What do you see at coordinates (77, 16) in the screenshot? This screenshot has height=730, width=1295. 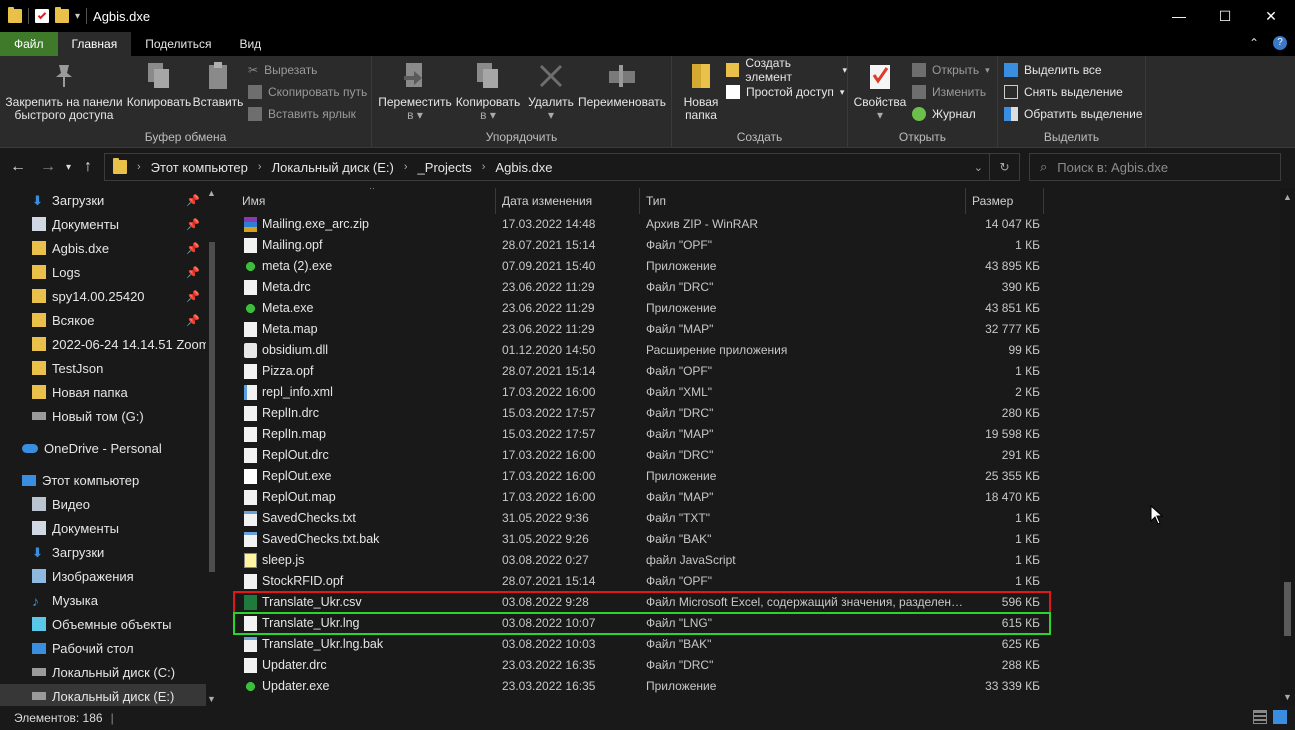 I see `chevron-down-icon: ▾` at bounding box center [77, 16].